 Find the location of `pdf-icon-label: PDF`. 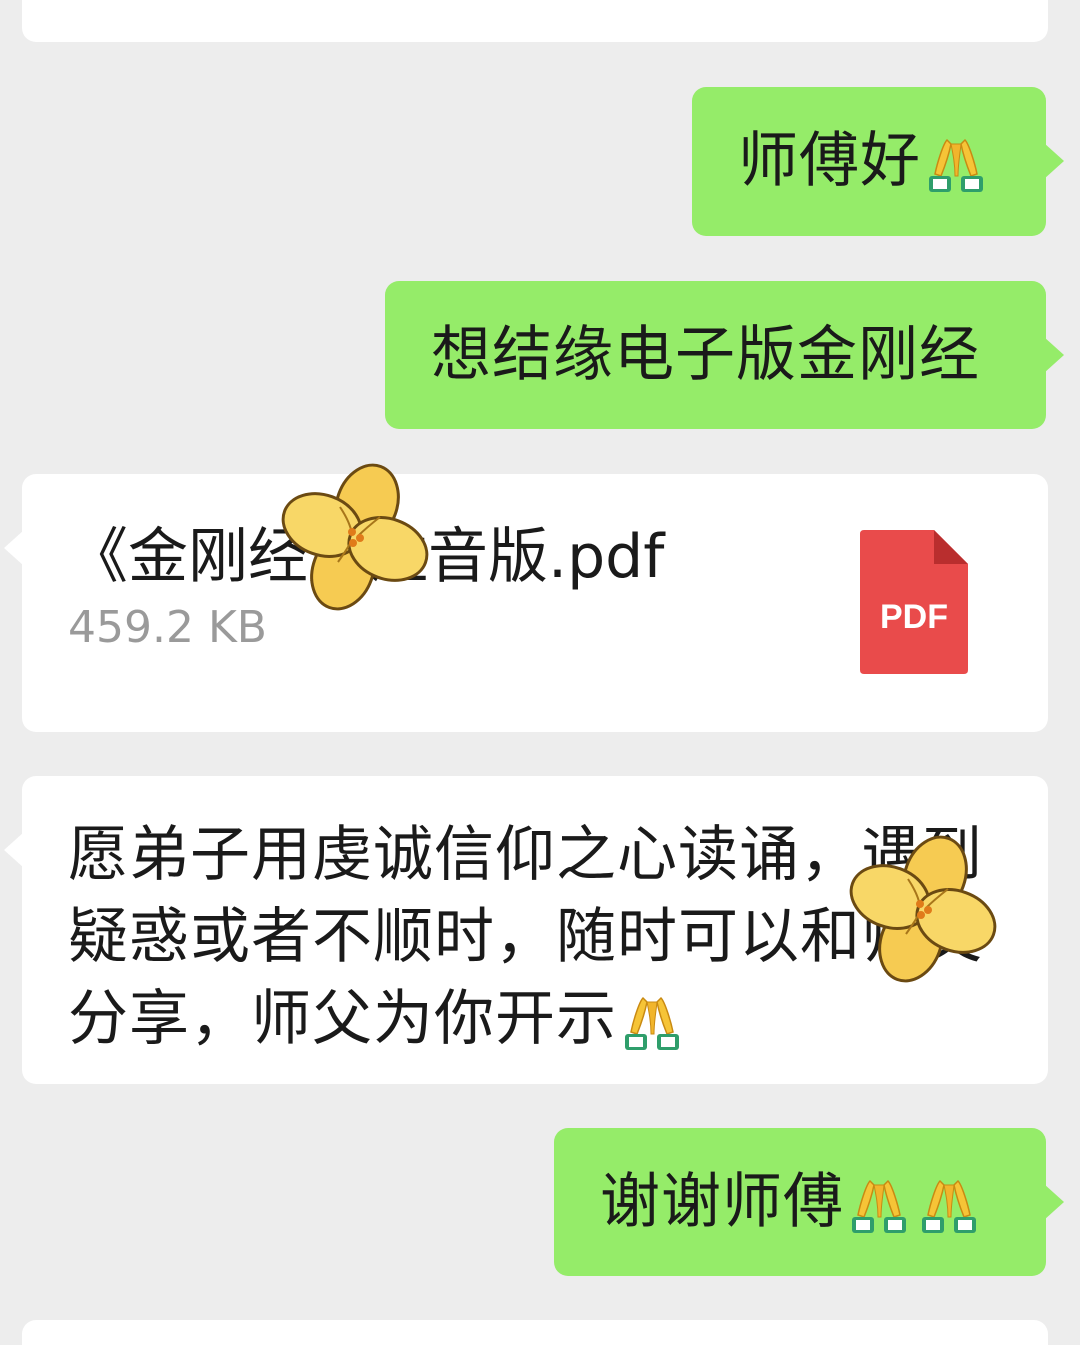

pdf-icon-label: PDF is located at coordinates (914, 617).